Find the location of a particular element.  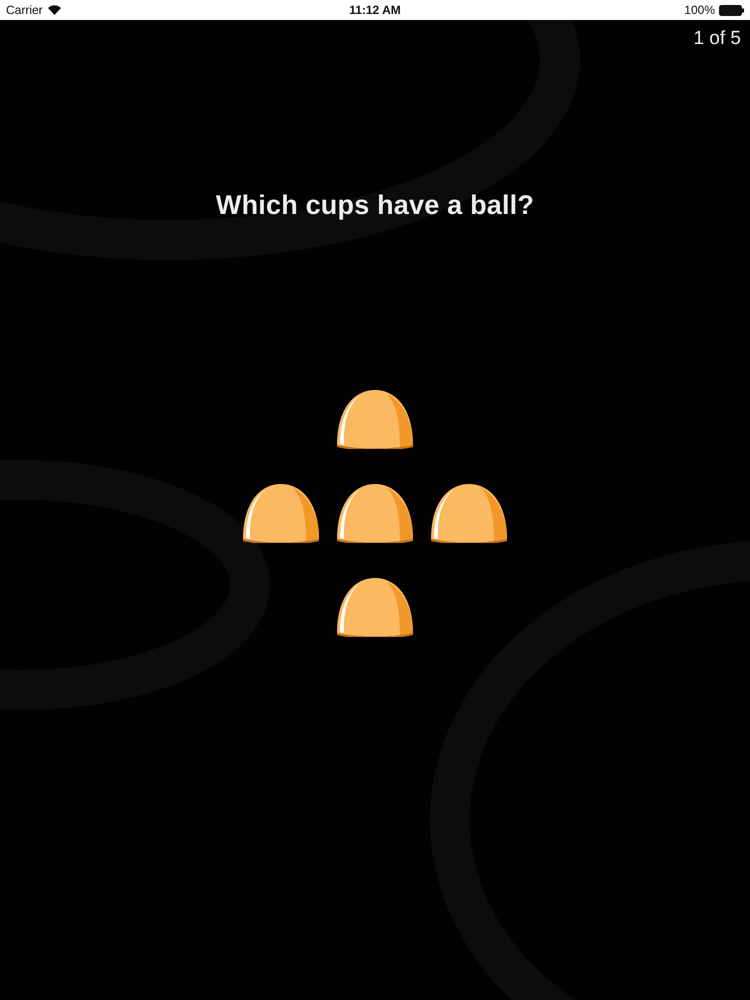

carrier-name: Carrier is located at coordinates (24, 10).